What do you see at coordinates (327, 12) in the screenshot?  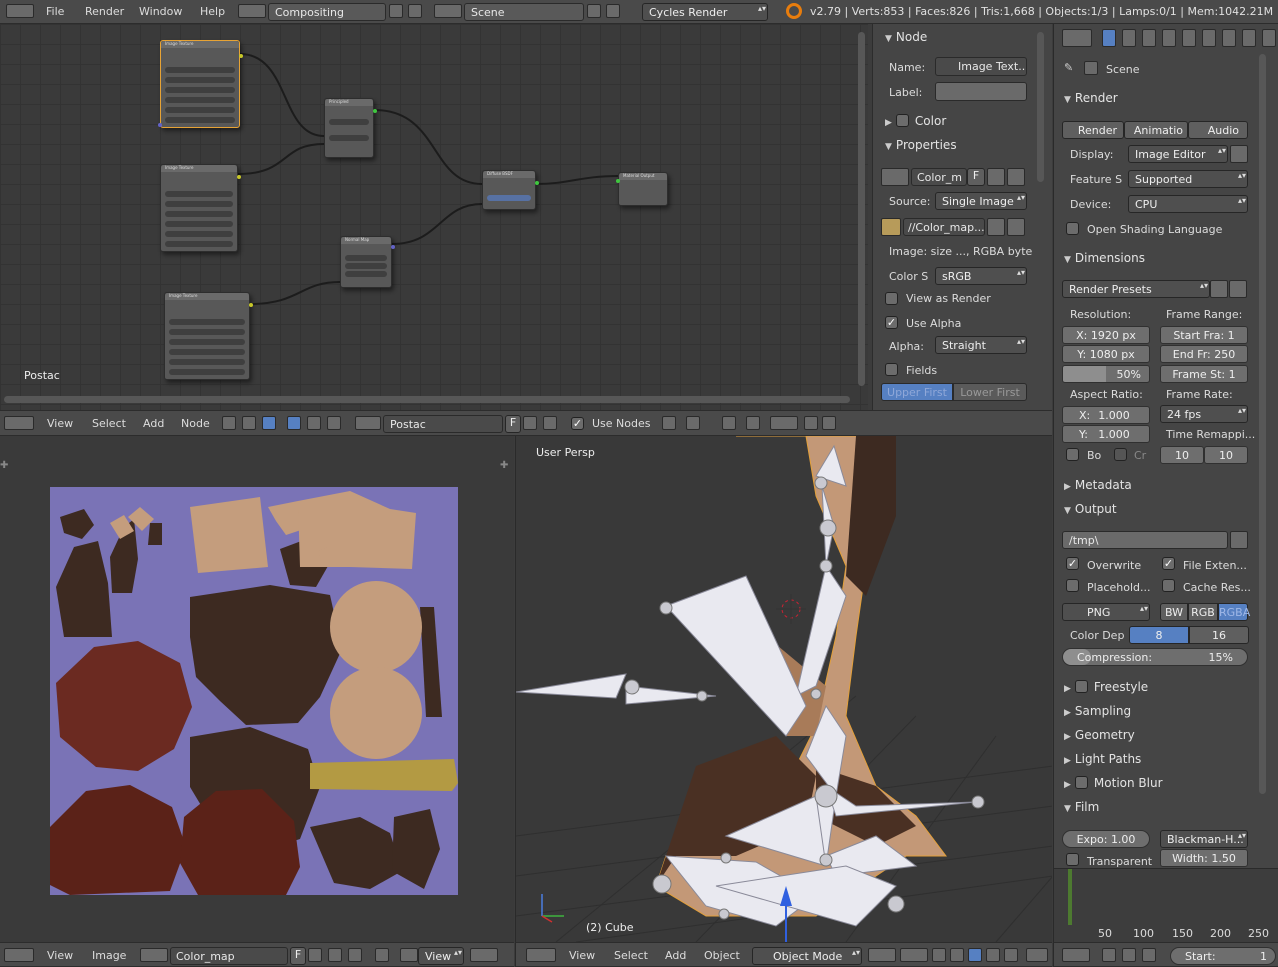 I see `layout-selector: Compositing` at bounding box center [327, 12].